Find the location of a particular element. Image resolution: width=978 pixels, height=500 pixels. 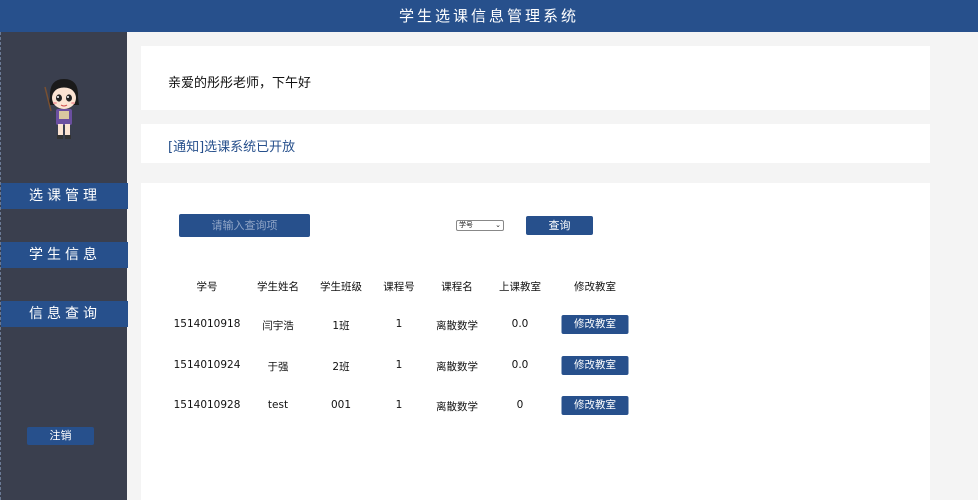

cell-classroom: 0 is located at coordinates (520, 405).